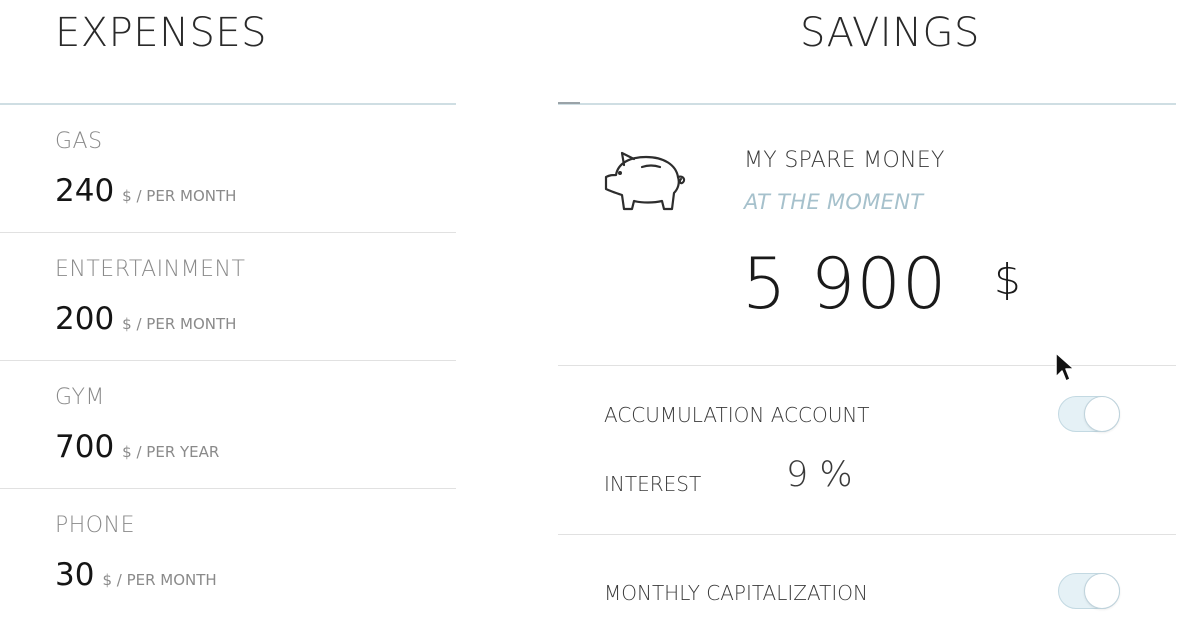  I want to click on expense-item-phone: PHONE 30 $ / PER MONTH, so click(228, 553).